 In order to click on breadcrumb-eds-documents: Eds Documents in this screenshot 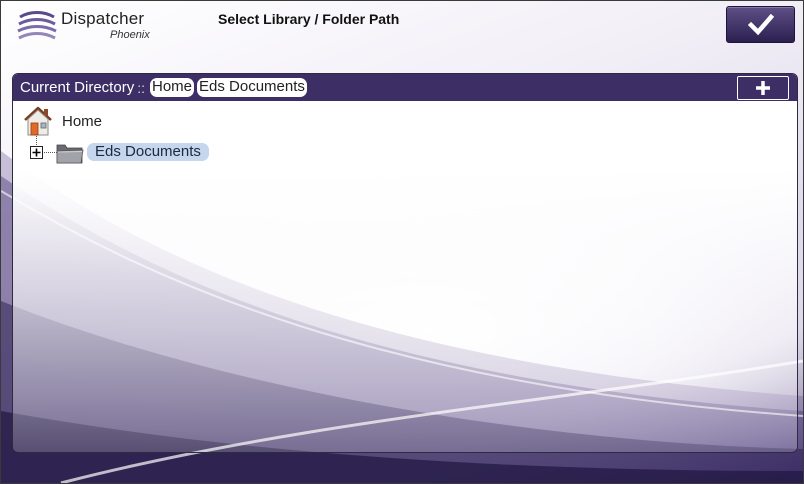, I will do `click(252, 87)`.